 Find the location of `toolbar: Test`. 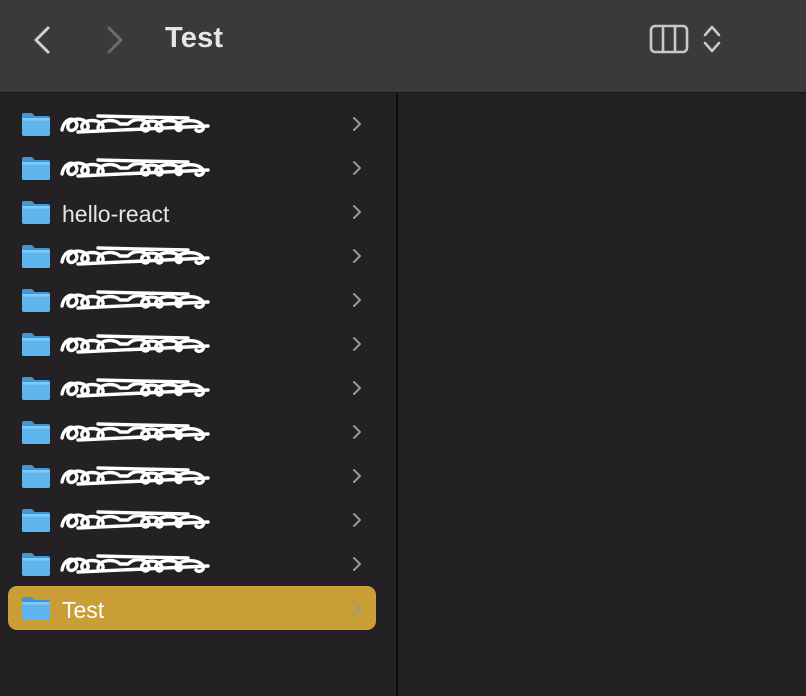

toolbar: Test is located at coordinates (403, 46).